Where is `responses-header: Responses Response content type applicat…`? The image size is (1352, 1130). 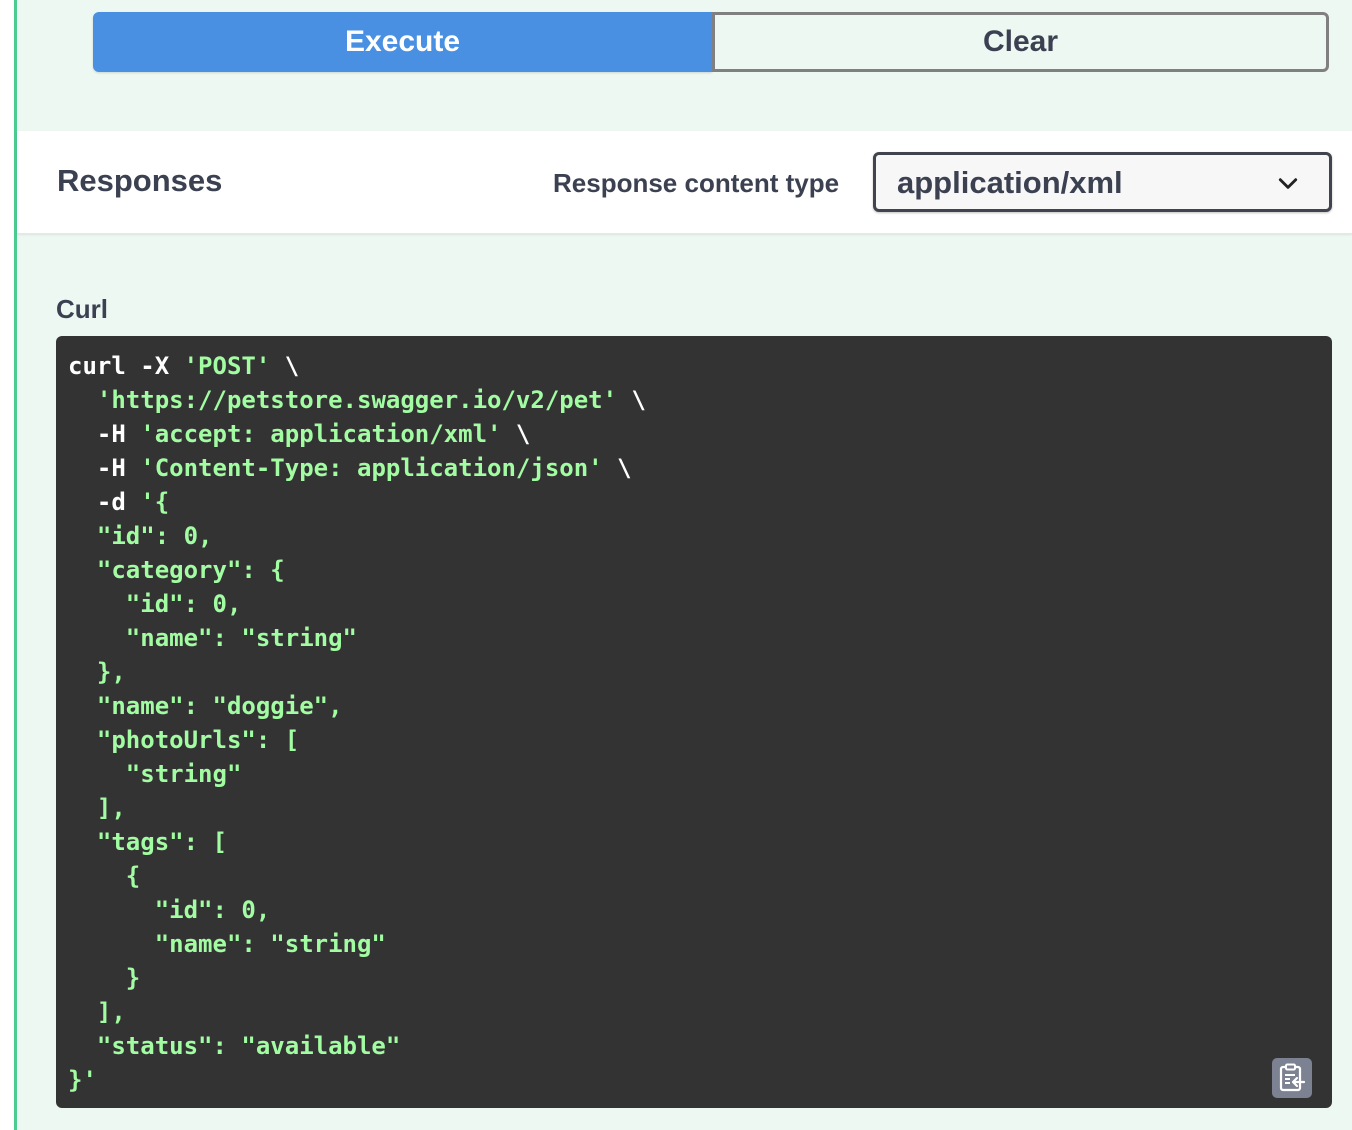
responses-header: Responses Response content type applicat… is located at coordinates (684, 182).